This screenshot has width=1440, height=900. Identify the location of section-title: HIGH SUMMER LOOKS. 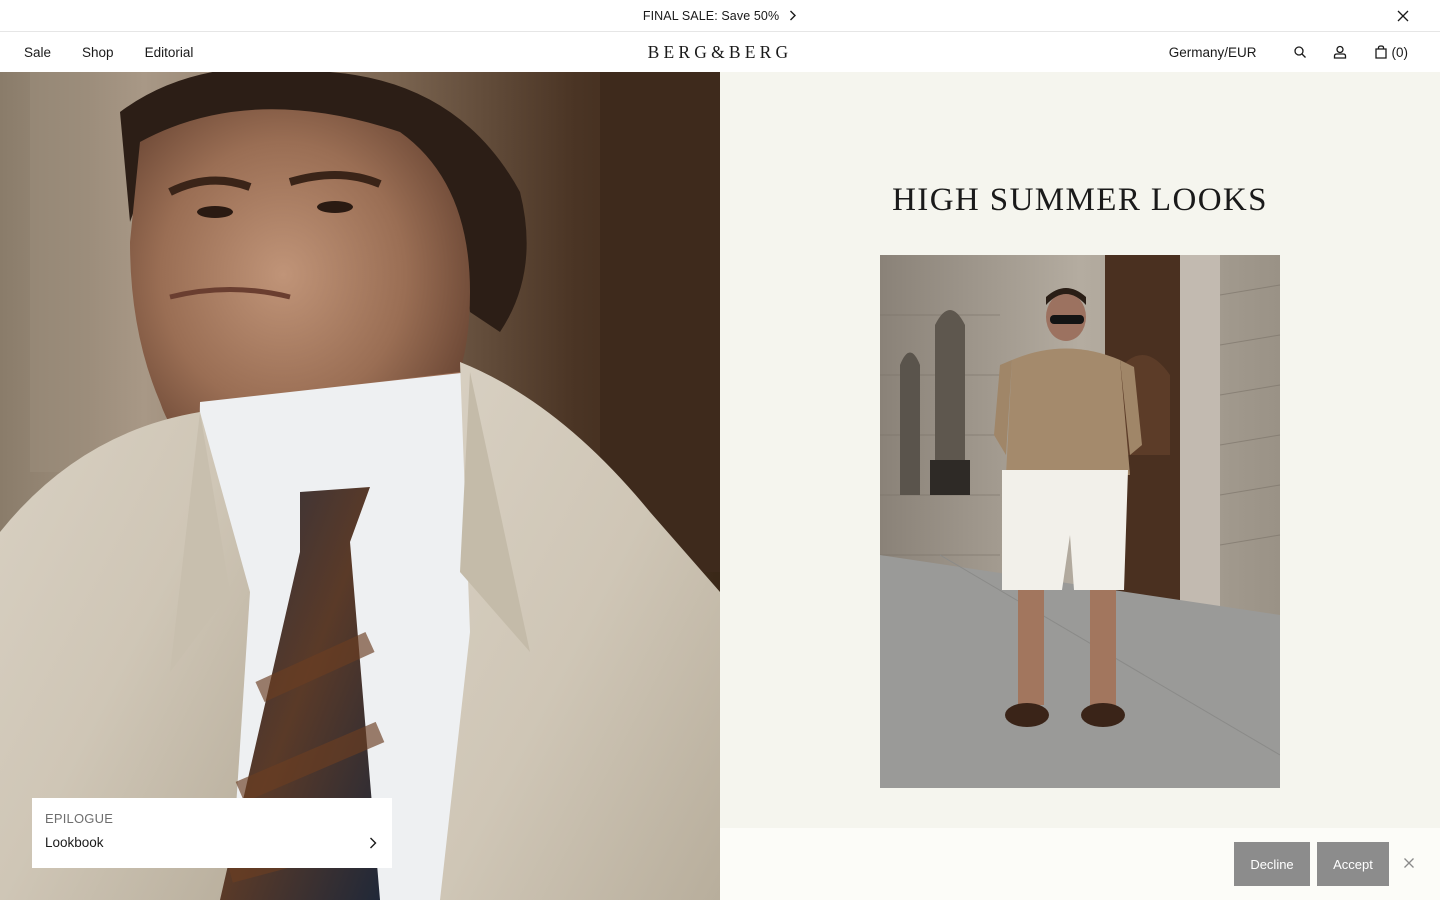
(1080, 200).